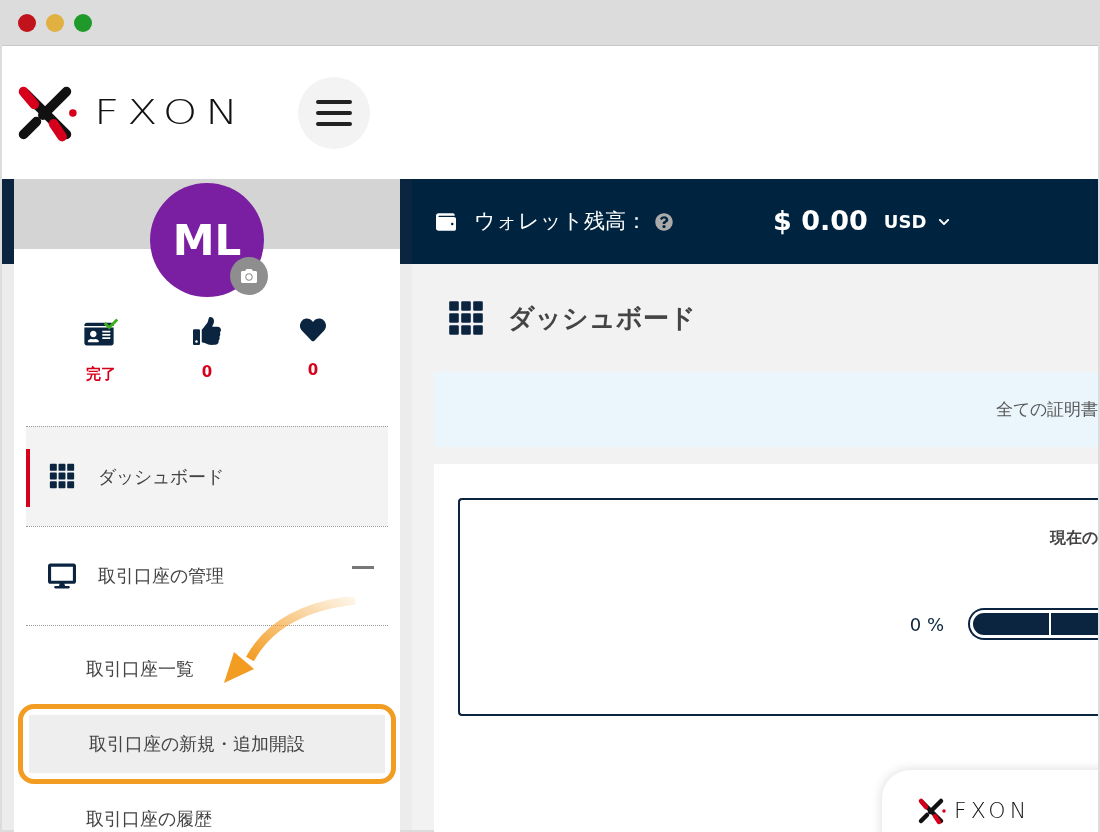 The width and height of the screenshot is (1100, 832). What do you see at coordinates (664, 221) in the screenshot?
I see `help-icon` at bounding box center [664, 221].